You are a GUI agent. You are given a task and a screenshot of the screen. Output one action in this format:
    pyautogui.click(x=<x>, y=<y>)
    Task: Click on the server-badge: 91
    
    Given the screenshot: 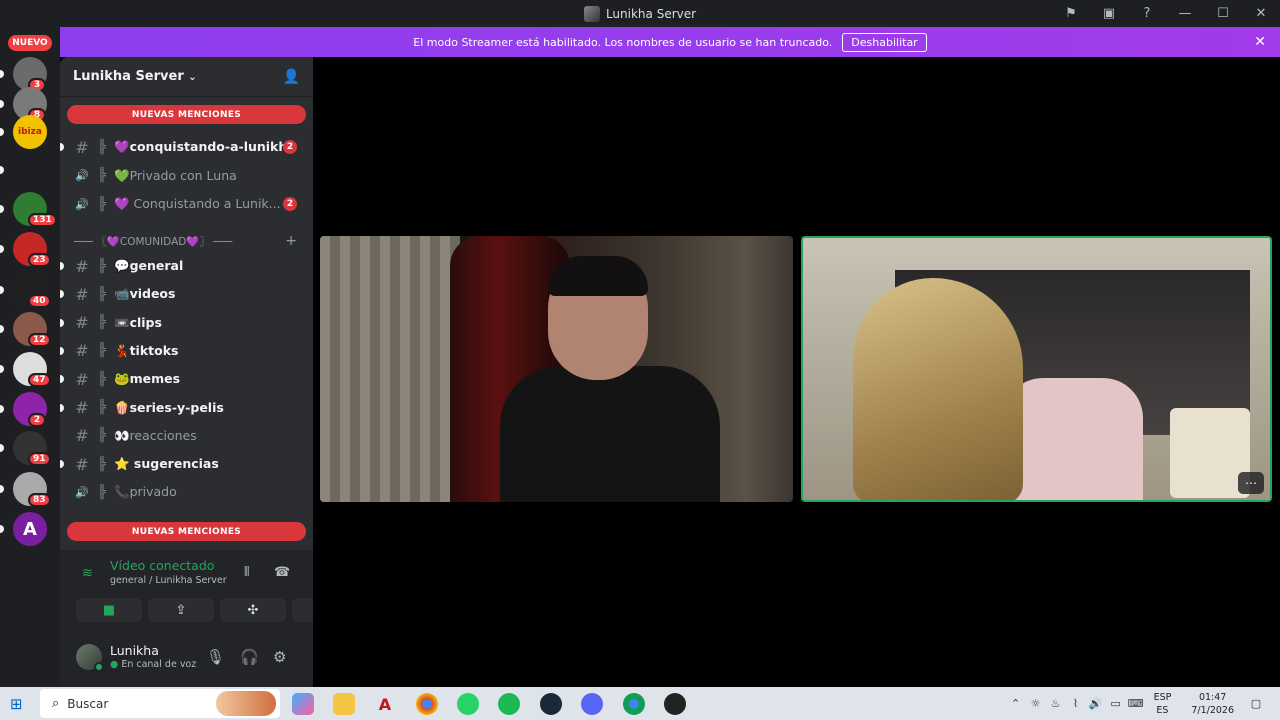 What is the action you would take?
    pyautogui.click(x=39, y=459)
    